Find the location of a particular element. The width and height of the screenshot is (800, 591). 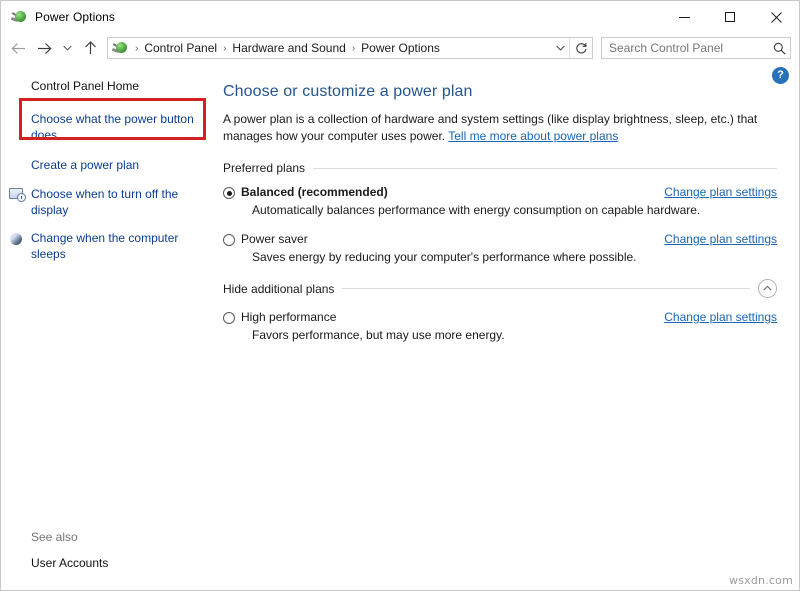

refresh-icon is located at coordinates (580, 48).